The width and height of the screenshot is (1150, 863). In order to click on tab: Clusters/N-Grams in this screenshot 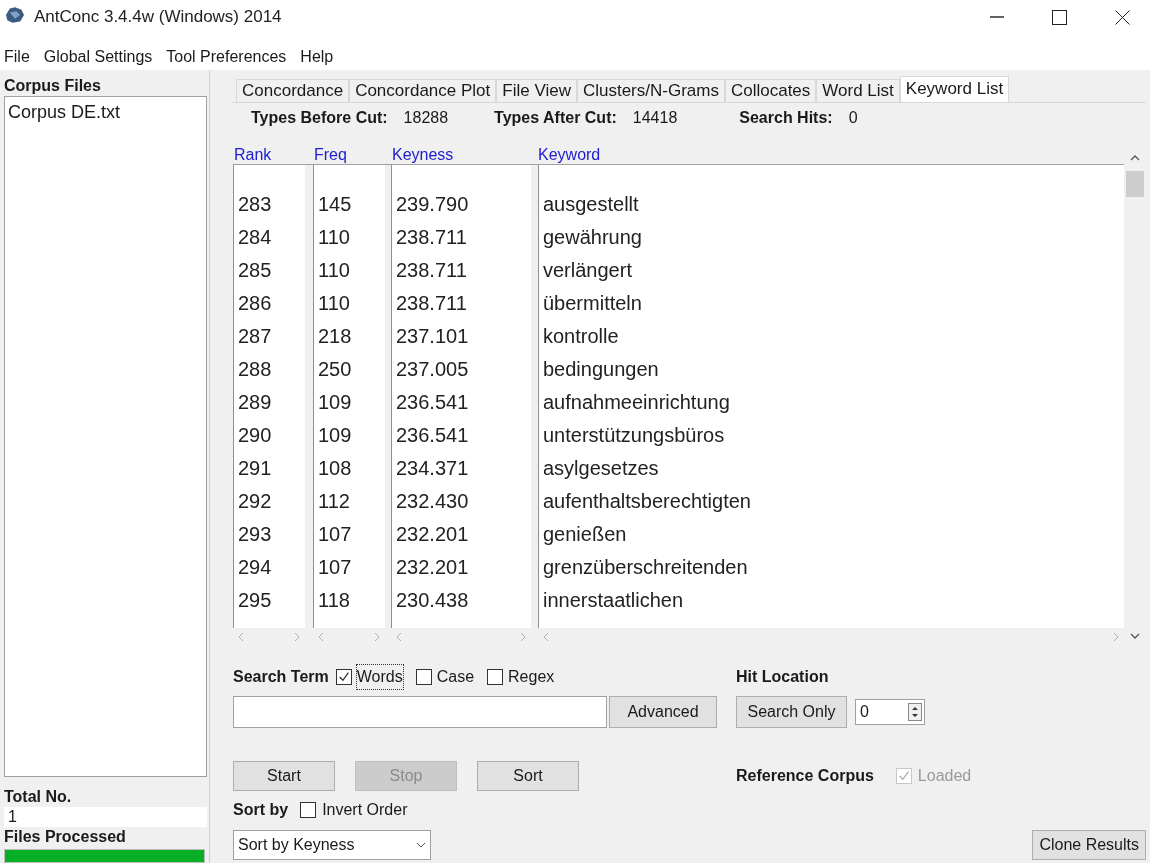, I will do `click(650, 90)`.